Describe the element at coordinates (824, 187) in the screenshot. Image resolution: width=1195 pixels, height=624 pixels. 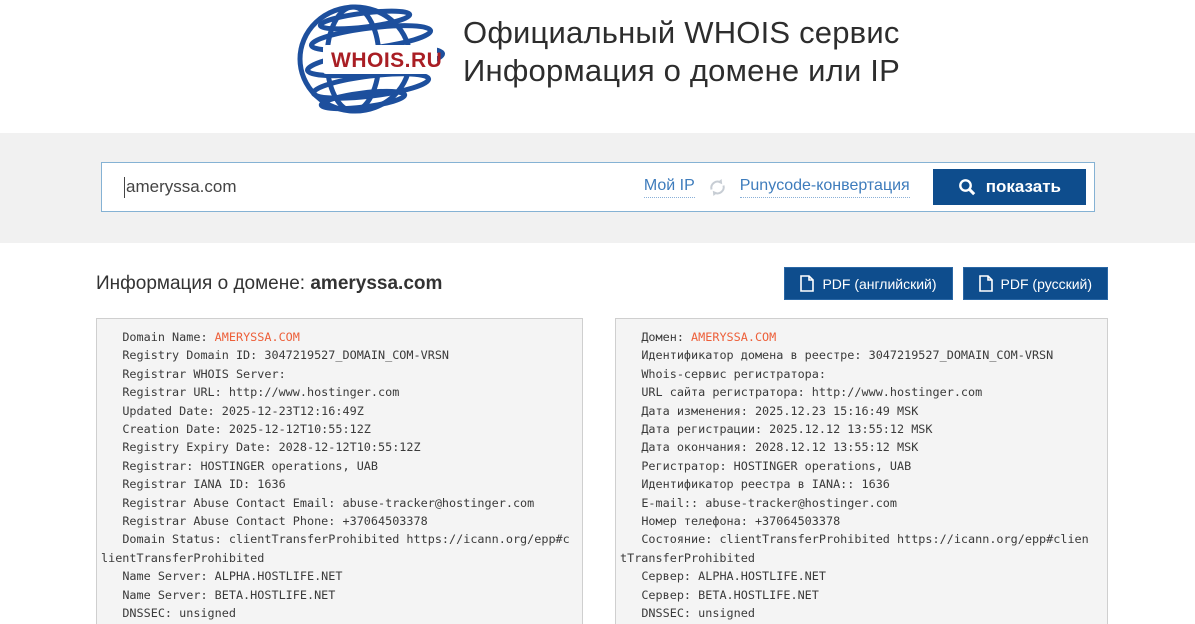
I see `punycode-link: Punycode-конвертация` at that location.